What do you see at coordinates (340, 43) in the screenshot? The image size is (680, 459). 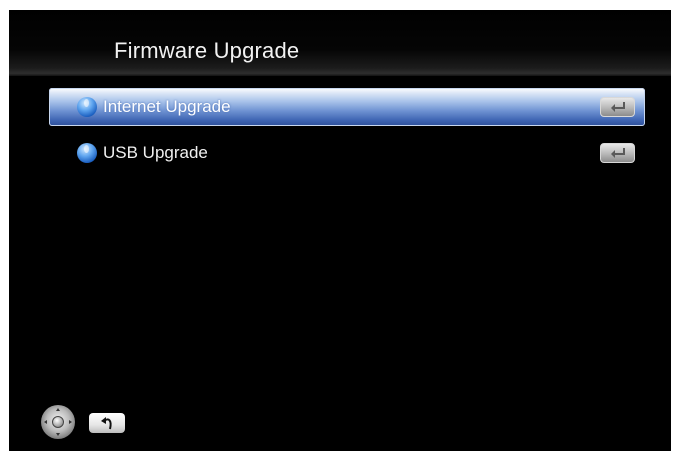 I see `header-bar: Firmware Upgrade` at bounding box center [340, 43].